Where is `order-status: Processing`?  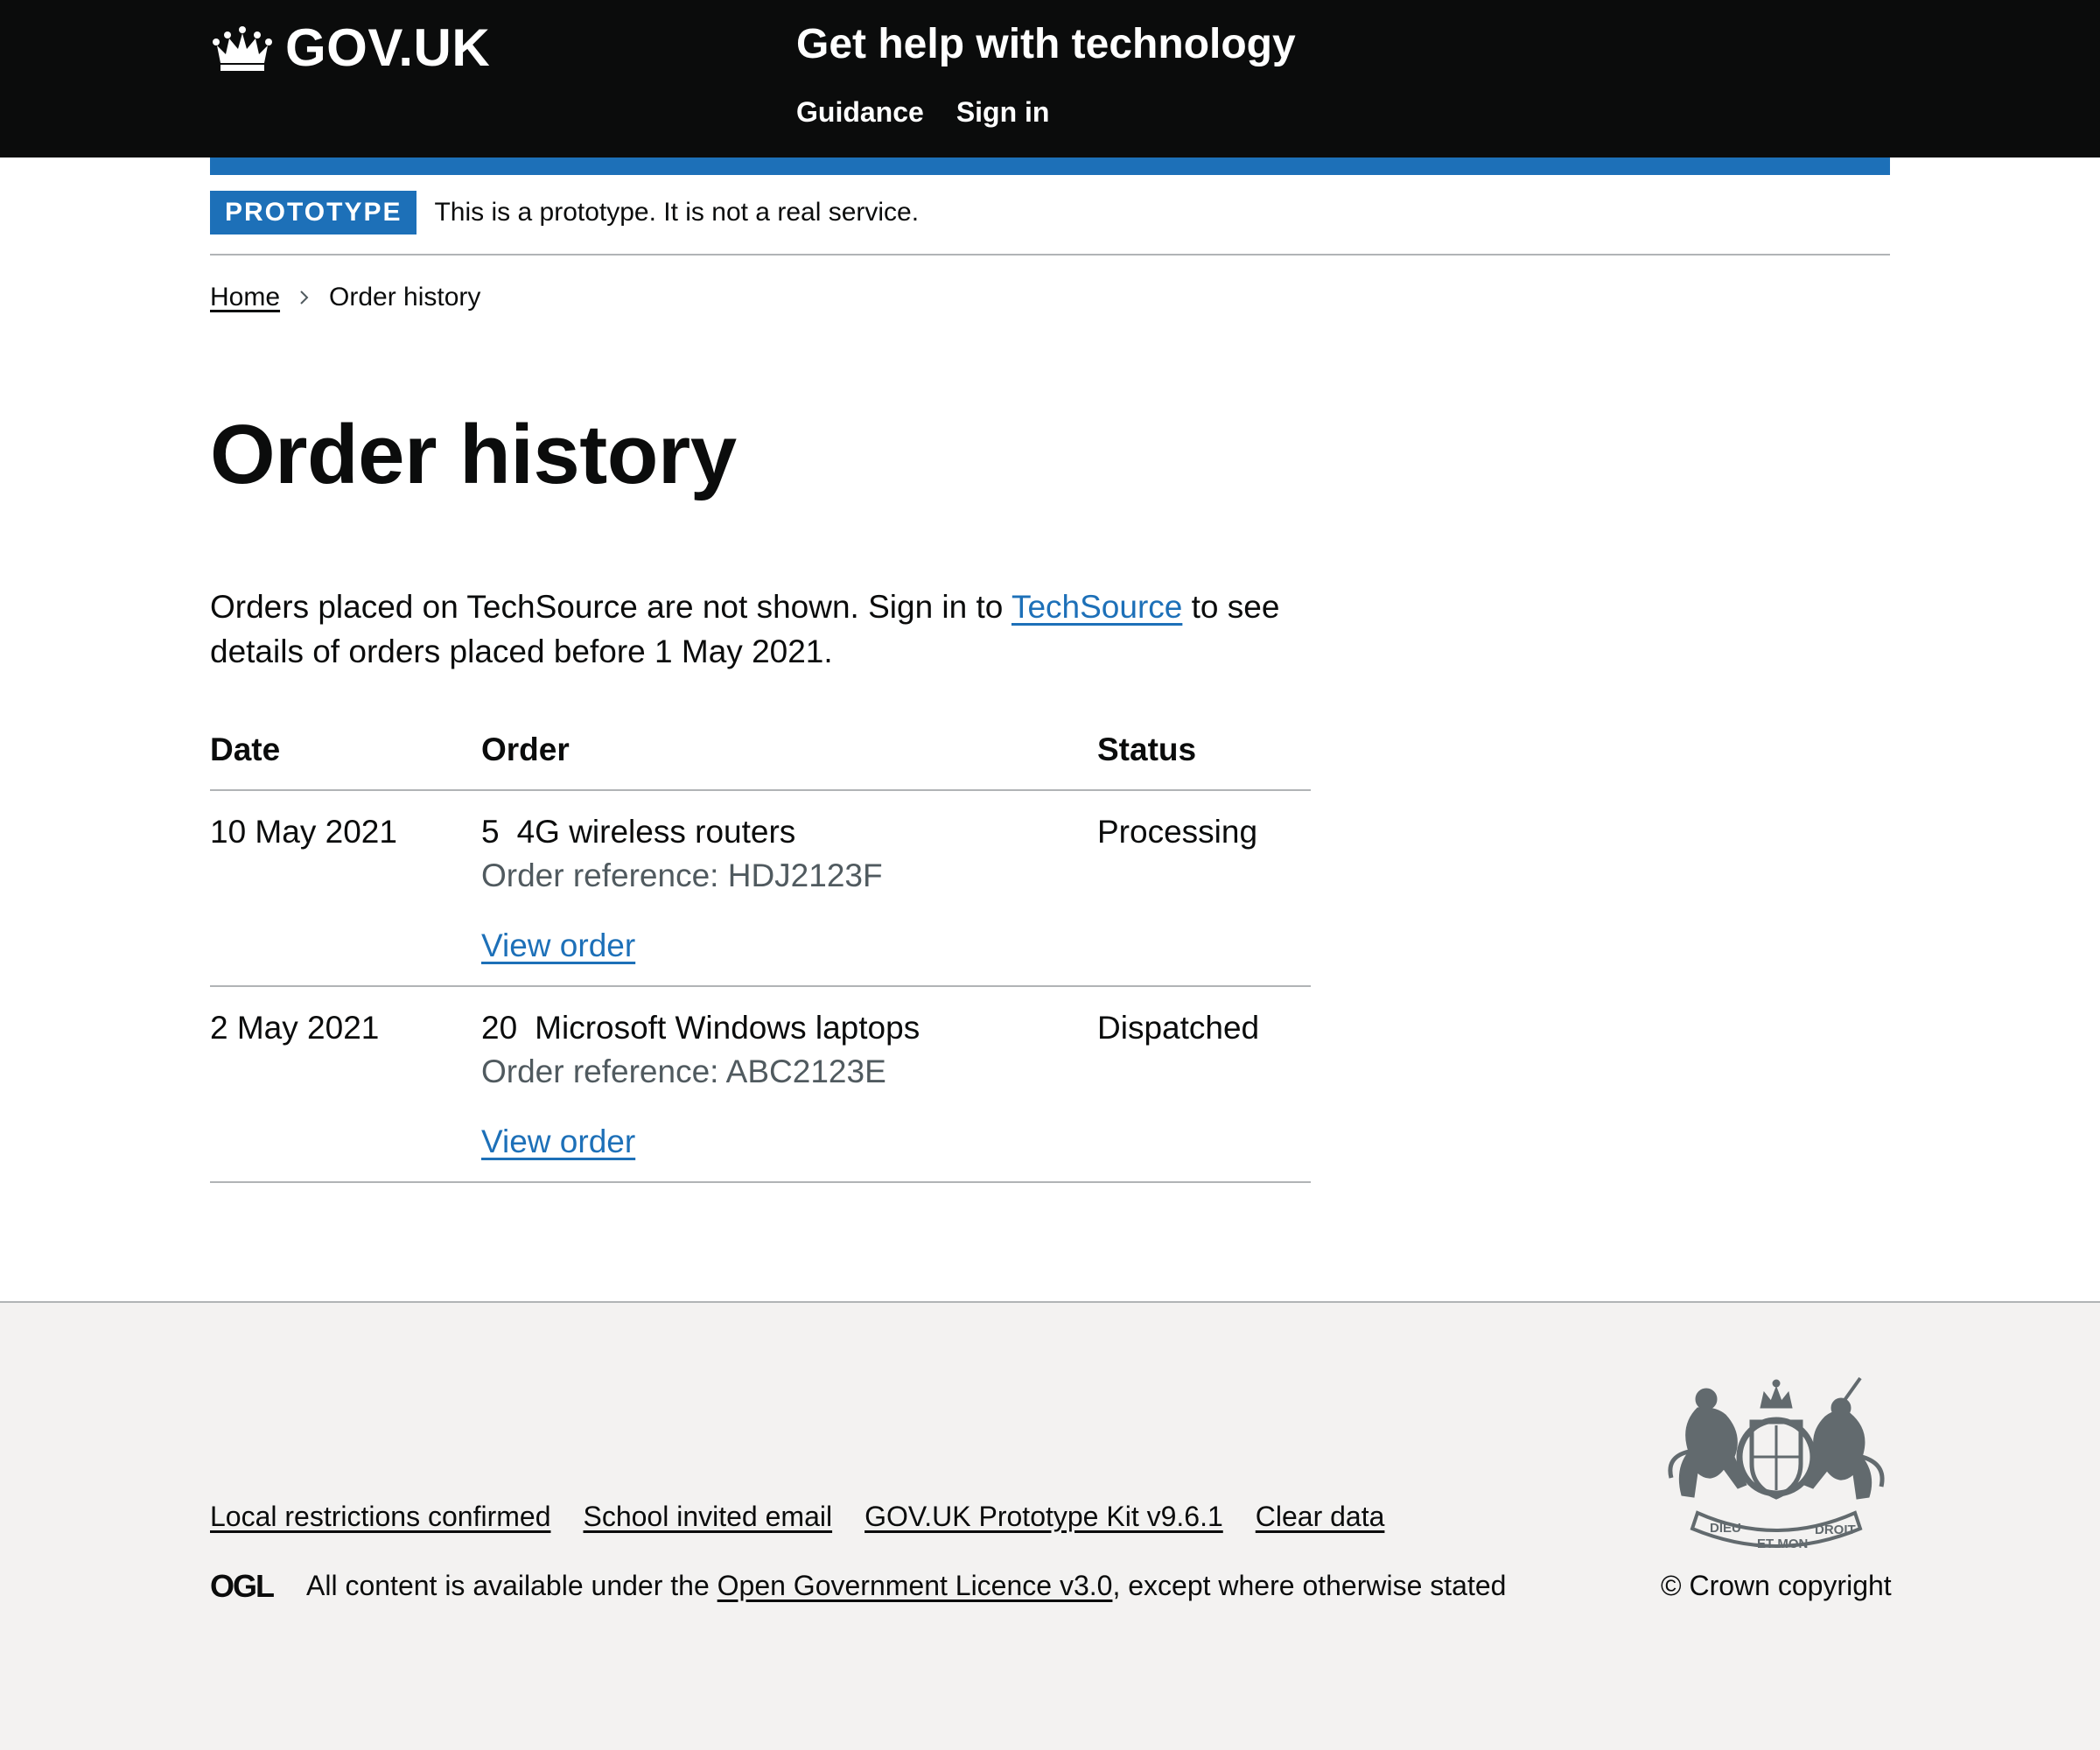 order-status: Processing is located at coordinates (1204, 888).